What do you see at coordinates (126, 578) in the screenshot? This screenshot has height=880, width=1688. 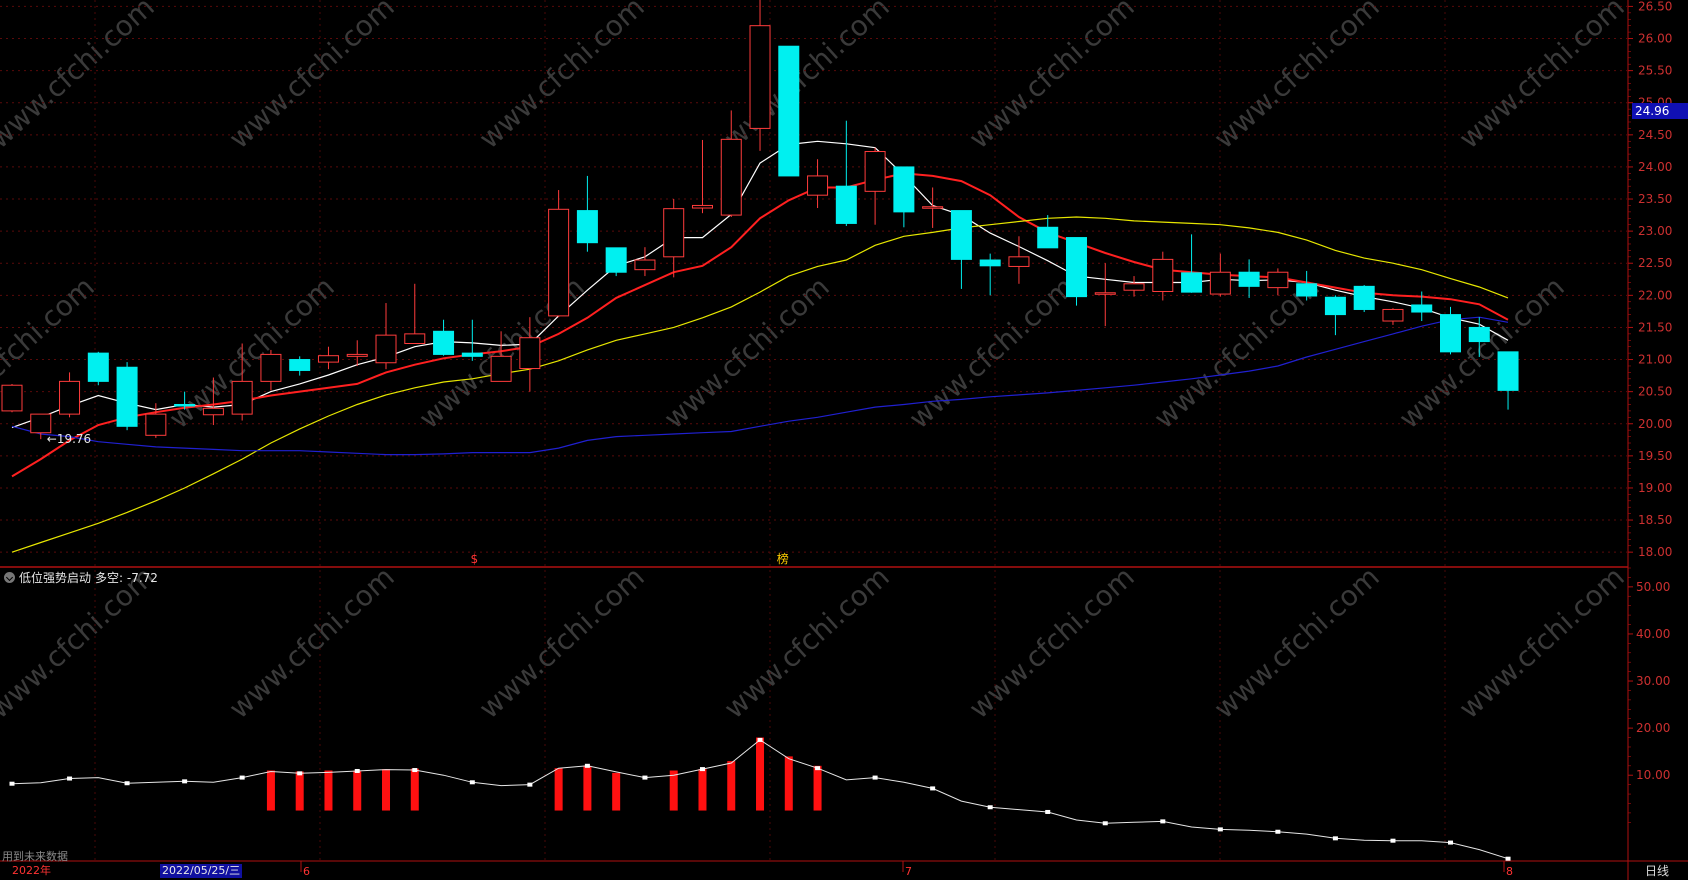 I see `indicator-value: 多空: -7.72` at bounding box center [126, 578].